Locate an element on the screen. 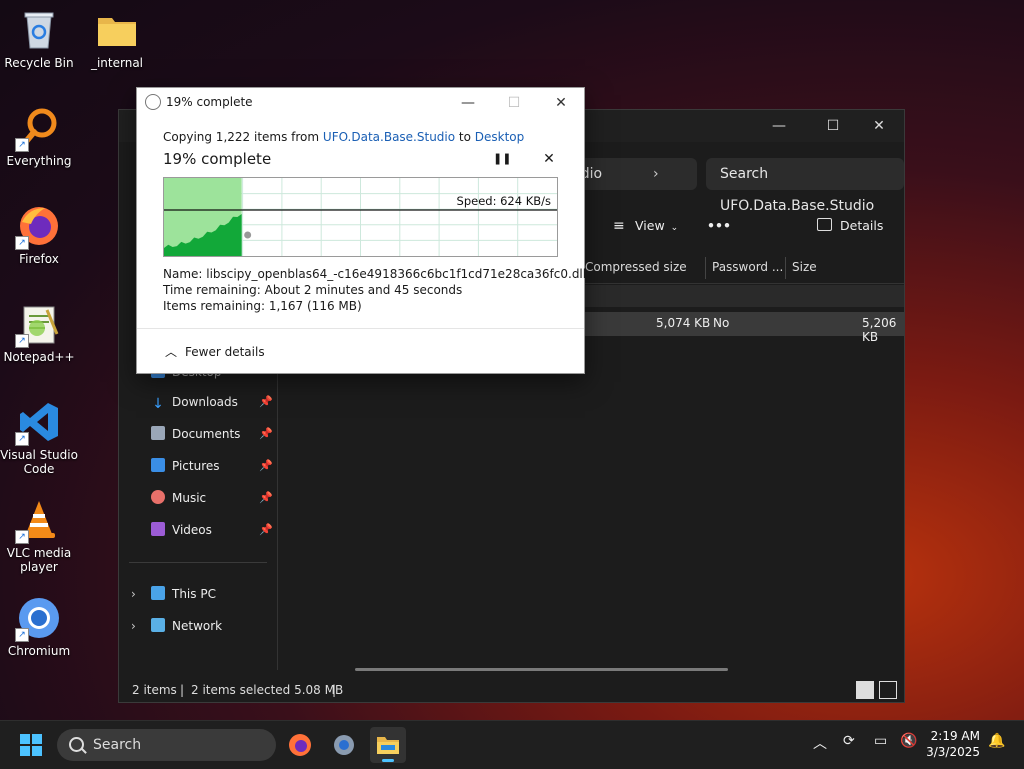 The image size is (1024, 769). desktop-icon-notepadpp: ↗ Notepad++ is located at coordinates (39, 333).